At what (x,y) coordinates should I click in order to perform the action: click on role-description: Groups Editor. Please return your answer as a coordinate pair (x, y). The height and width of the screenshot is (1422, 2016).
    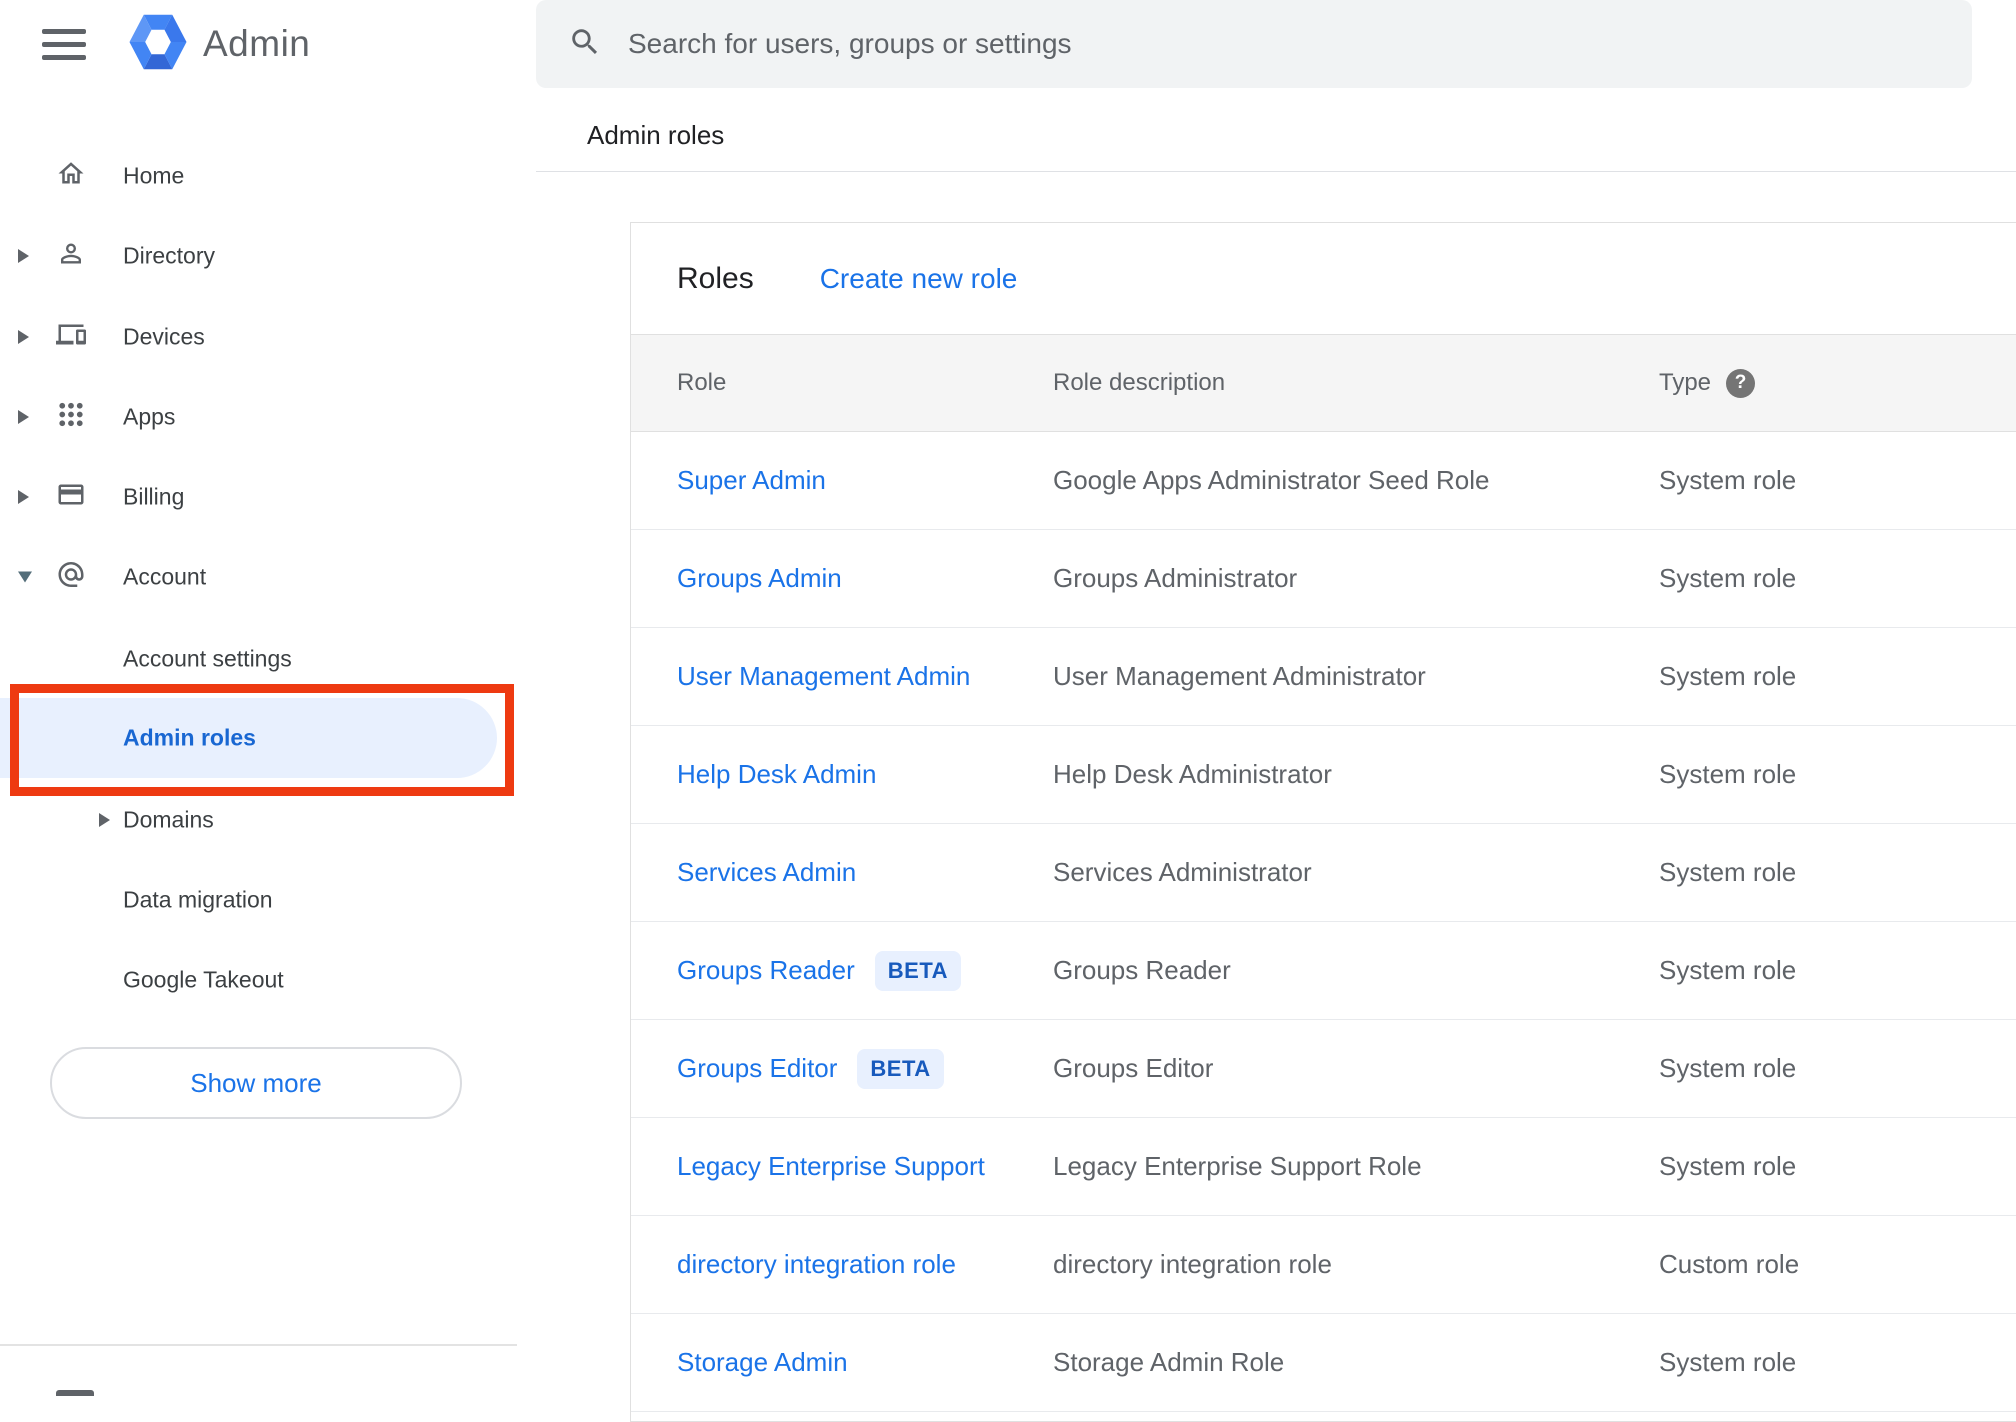
    Looking at the image, I should click on (1133, 1068).